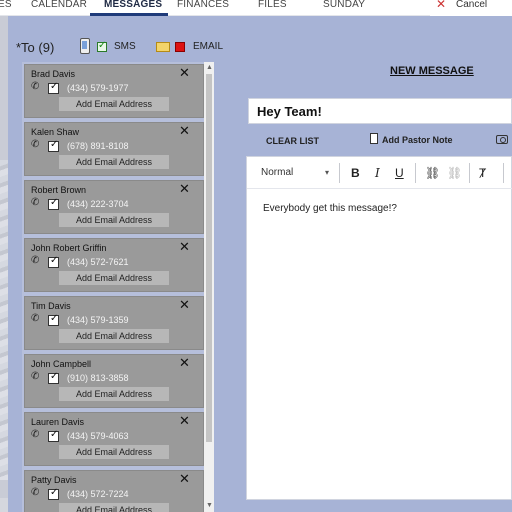 This screenshot has width=512, height=512. What do you see at coordinates (125, 46) in the screenshot?
I see `sms-label: SMS` at bounding box center [125, 46].